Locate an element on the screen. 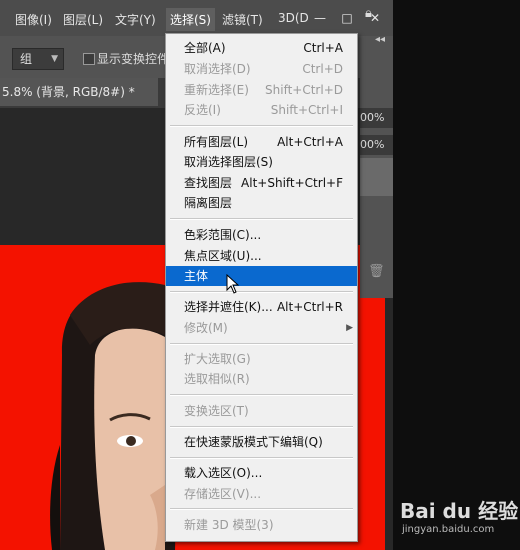  menu-item-select-and-mask: 选择并遮住(K)... Alt+Ctrl+R is located at coordinates (261, 307).